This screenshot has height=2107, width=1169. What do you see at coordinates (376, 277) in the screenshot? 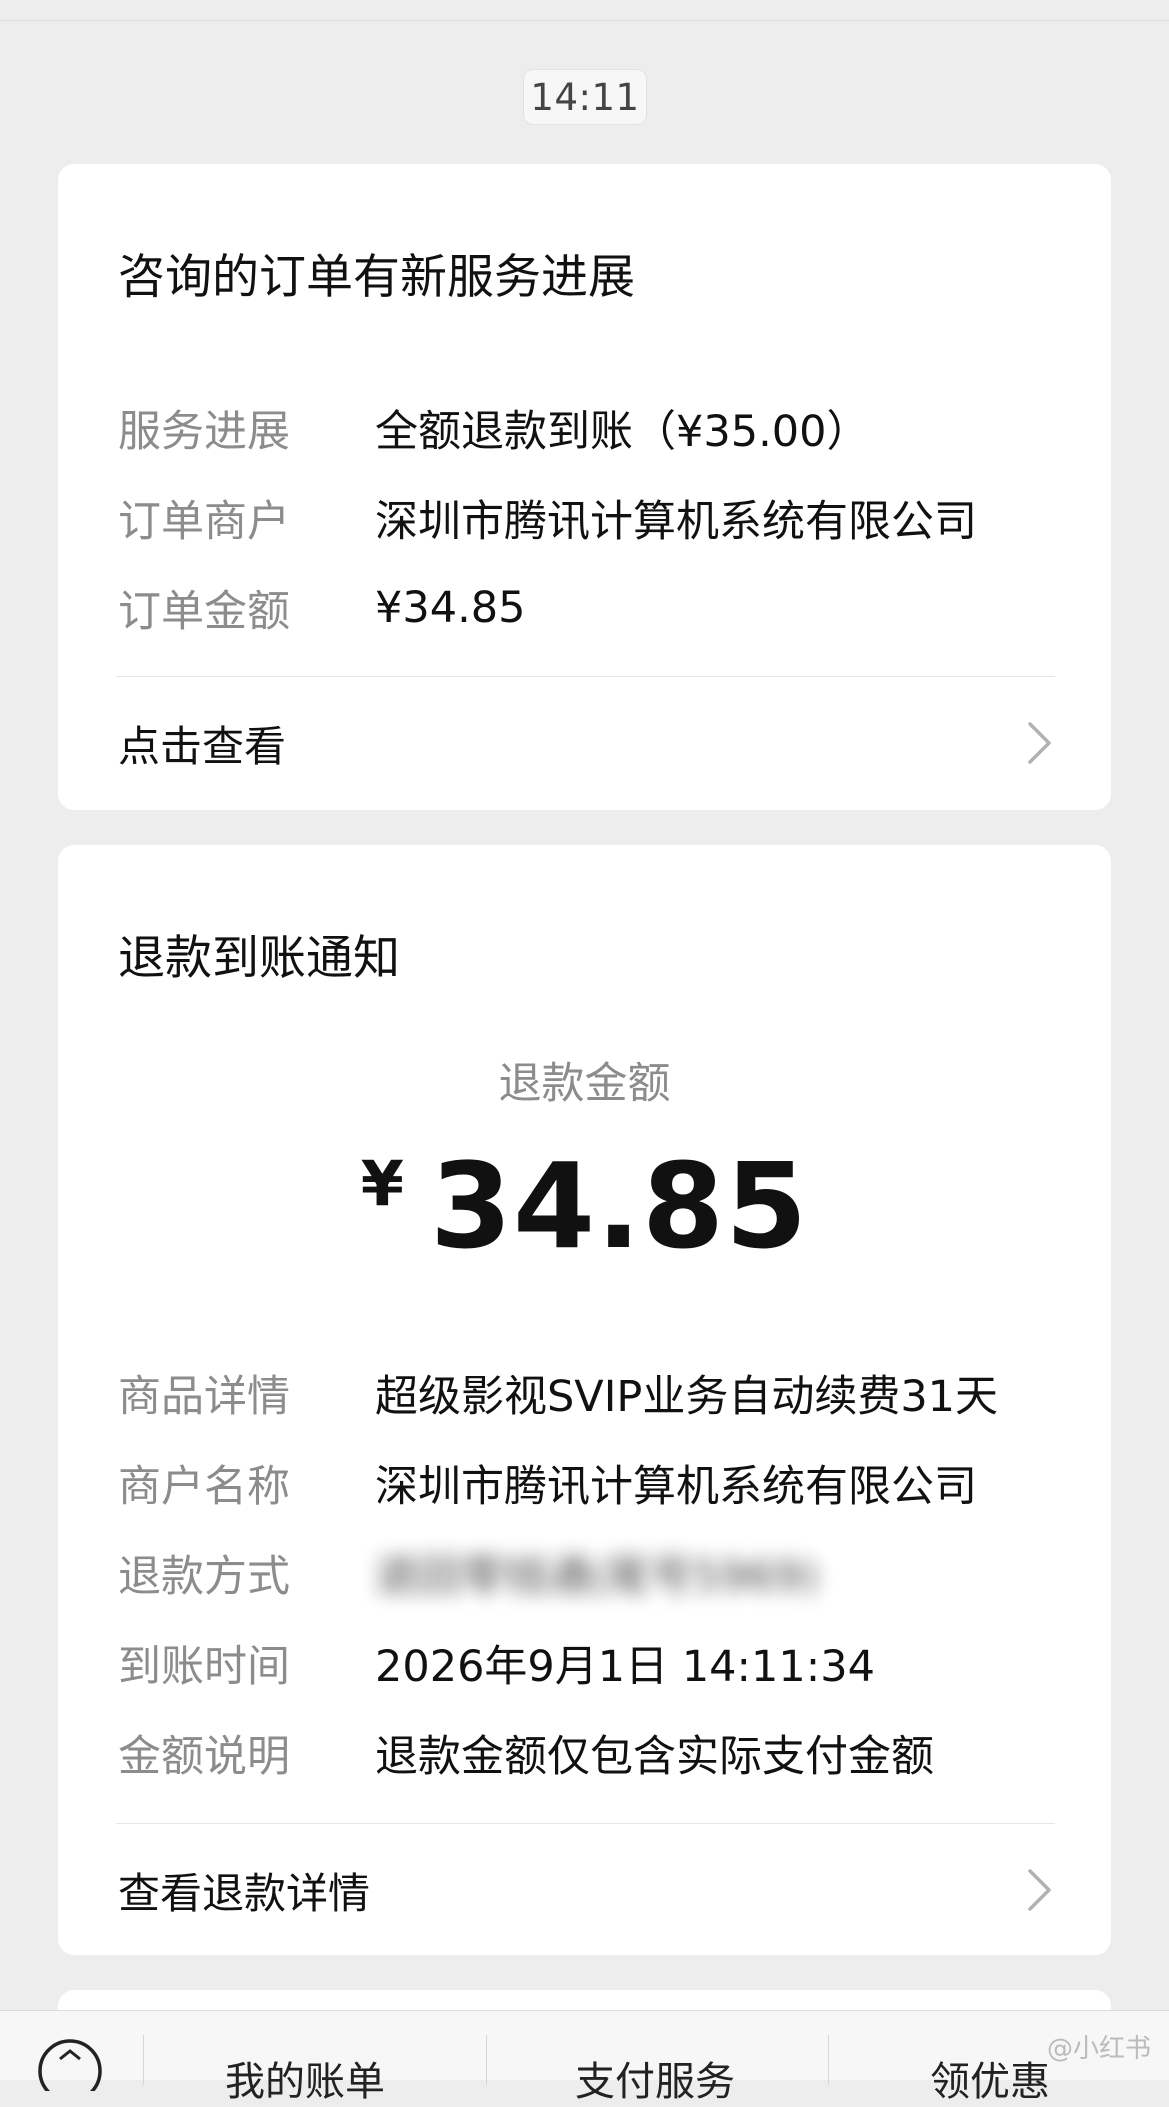
I see `card-title: 咨询的订单有新服务进展` at bounding box center [376, 277].